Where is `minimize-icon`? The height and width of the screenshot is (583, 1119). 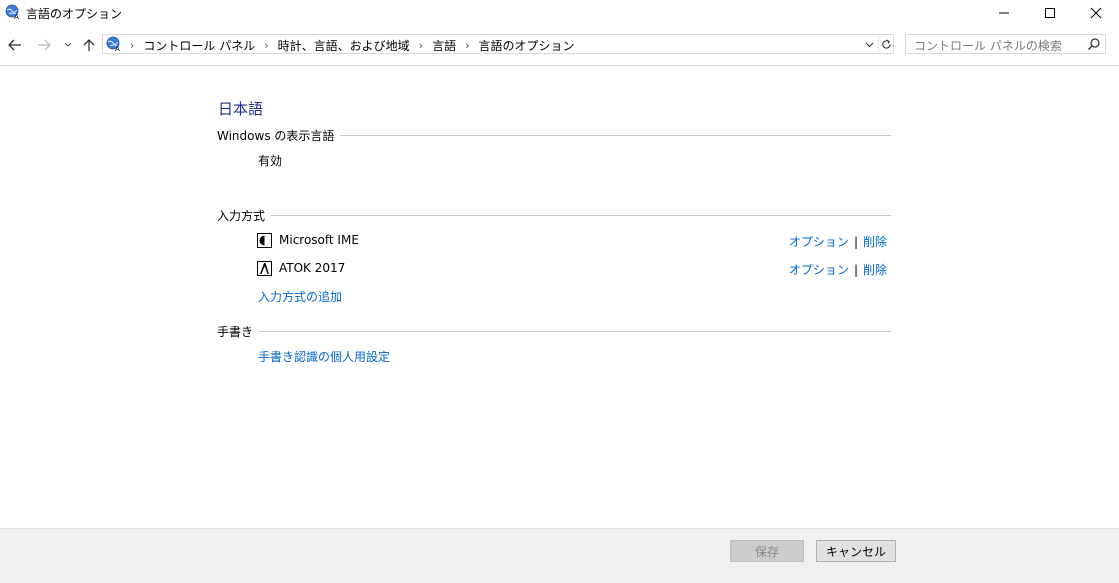
minimize-icon is located at coordinates (1004, 13).